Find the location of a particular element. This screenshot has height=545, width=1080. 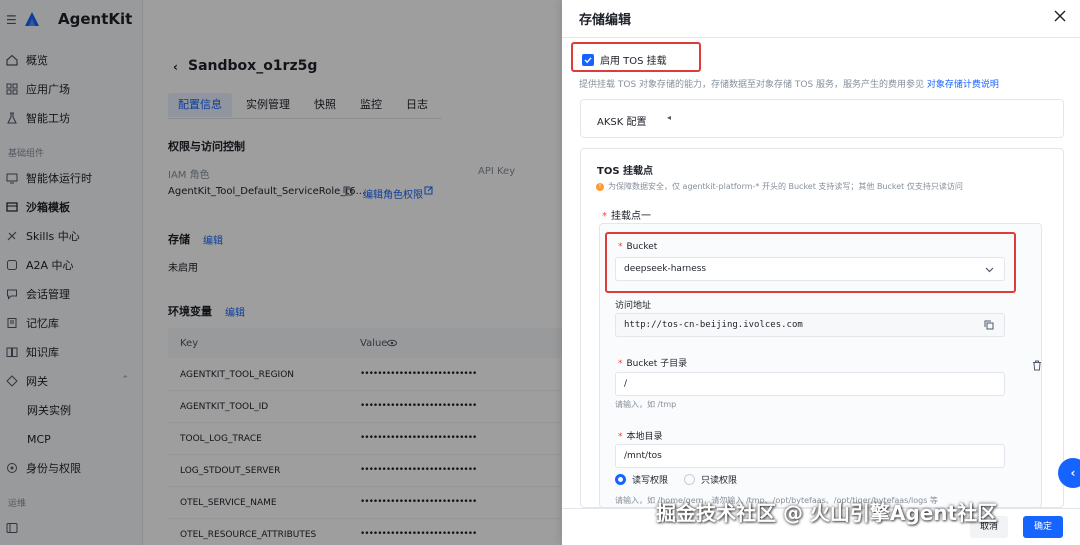

local-dir-input: /mnt/tos is located at coordinates (810, 456).